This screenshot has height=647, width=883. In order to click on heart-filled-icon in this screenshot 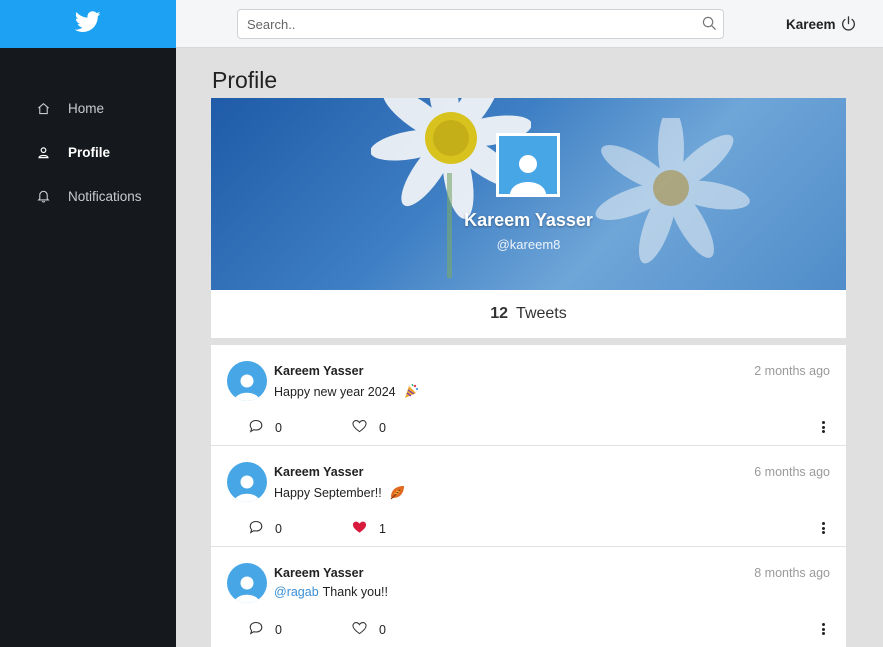, I will do `click(359, 528)`.